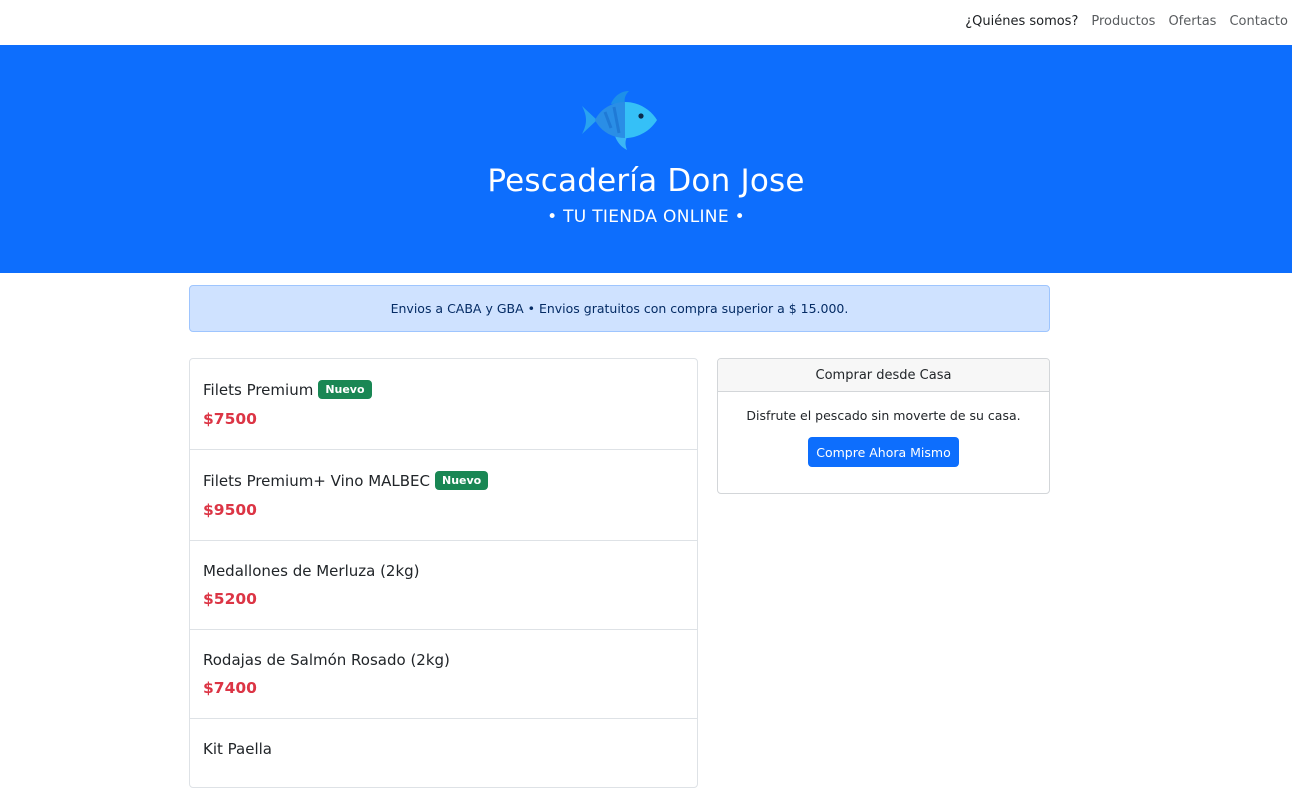 The image size is (1292, 788). I want to click on product-item: Filets Premium Nuevo $7500, so click(443, 404).